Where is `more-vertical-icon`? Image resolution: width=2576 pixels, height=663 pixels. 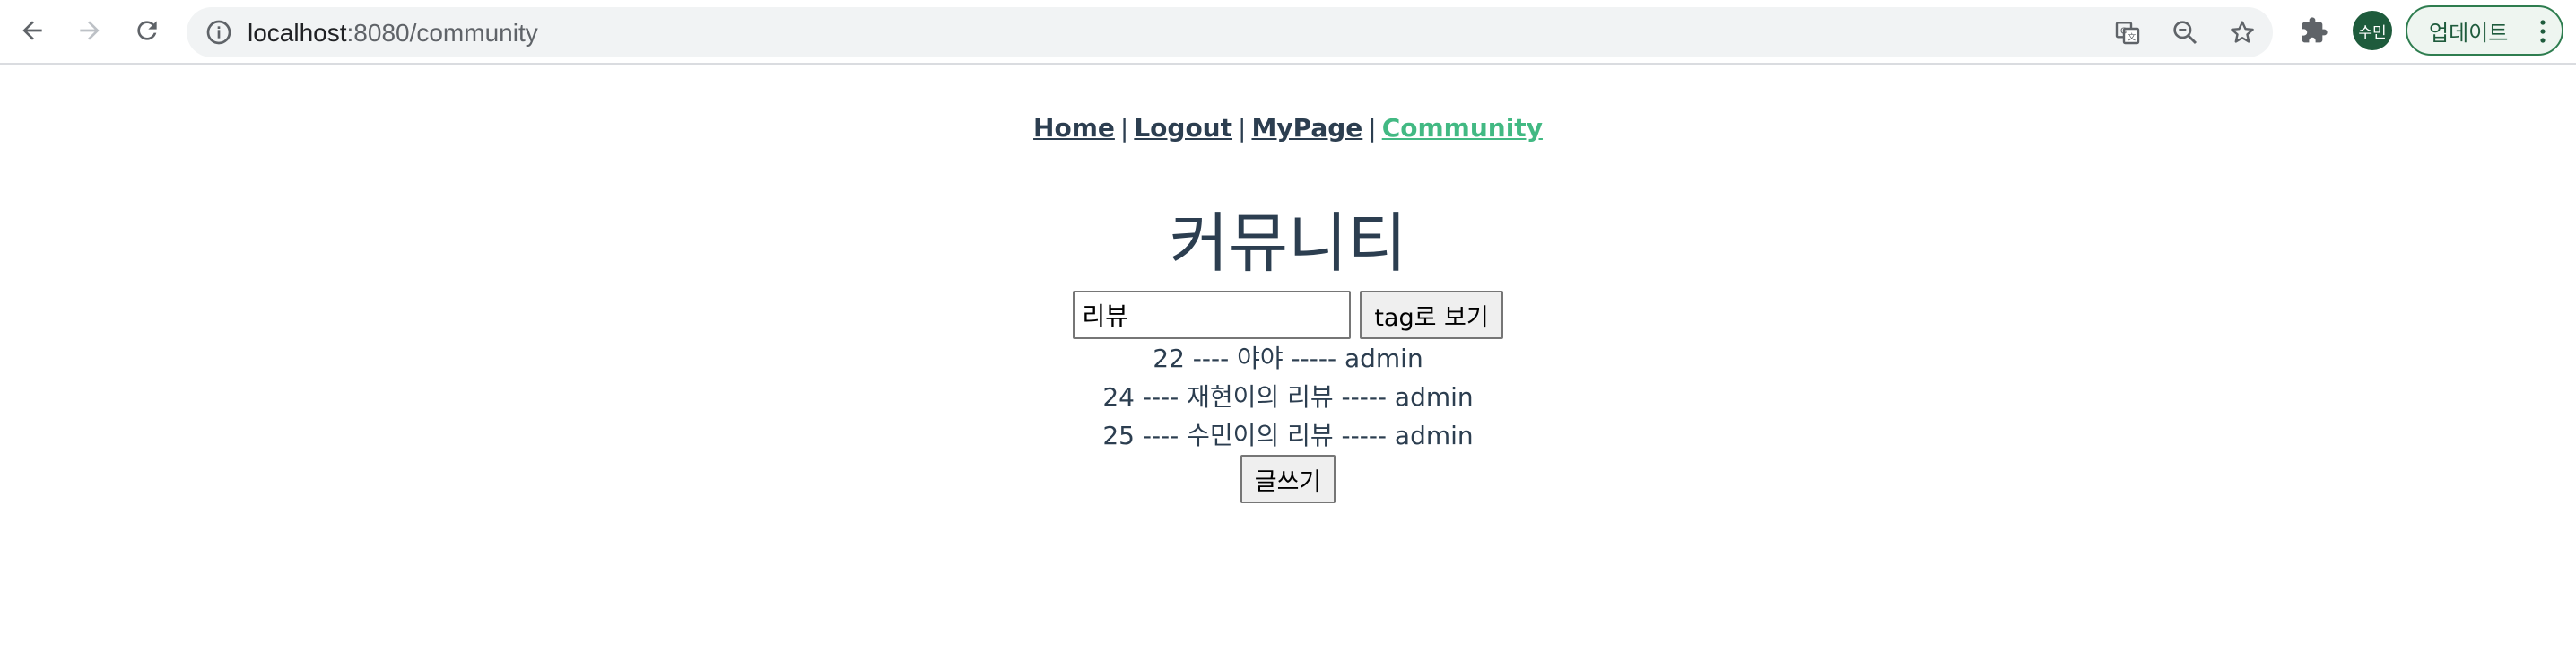
more-vertical-icon is located at coordinates (2543, 31).